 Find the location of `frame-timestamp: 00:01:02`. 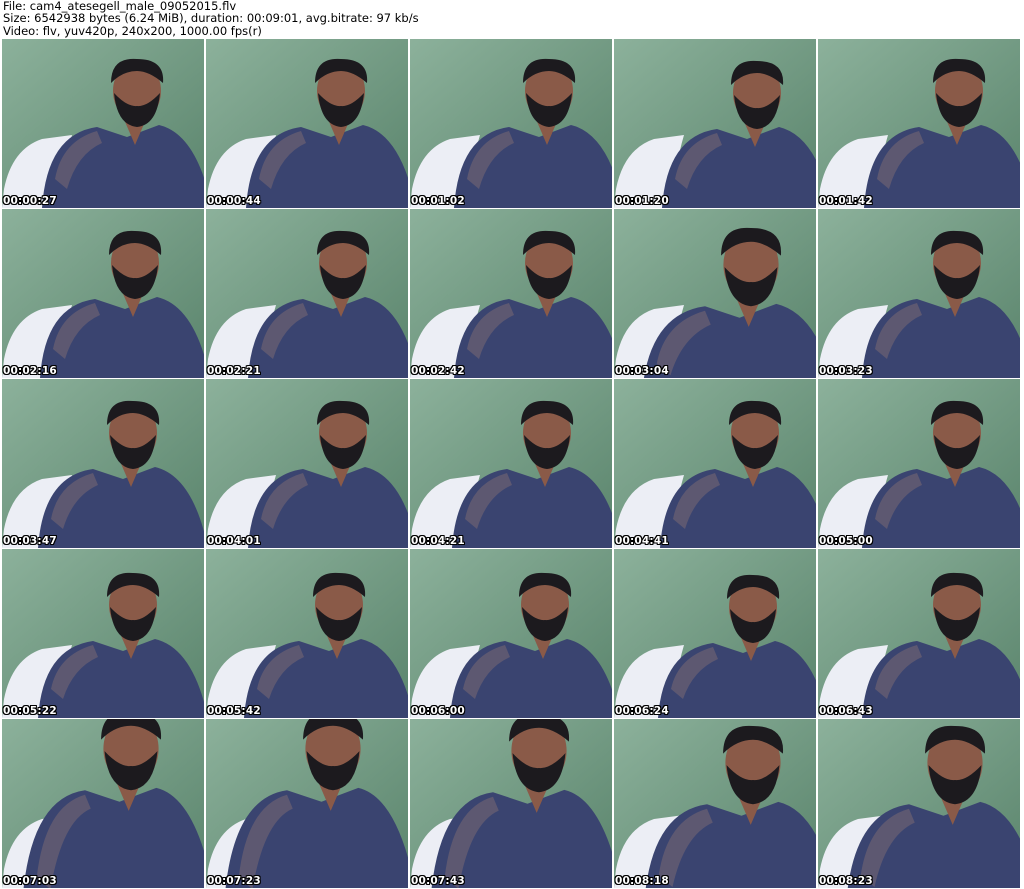

frame-timestamp: 00:01:02 is located at coordinates (438, 201).